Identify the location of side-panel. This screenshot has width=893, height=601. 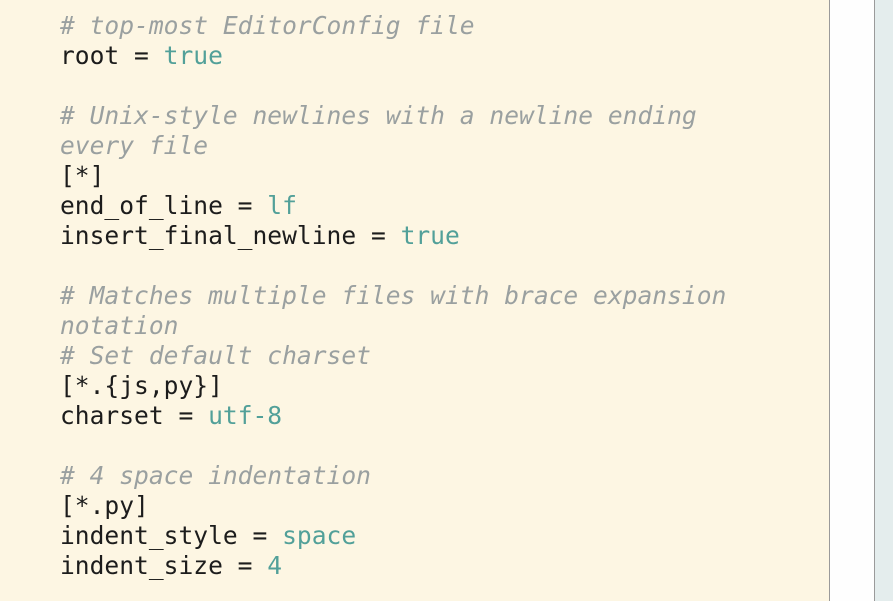
(884, 300).